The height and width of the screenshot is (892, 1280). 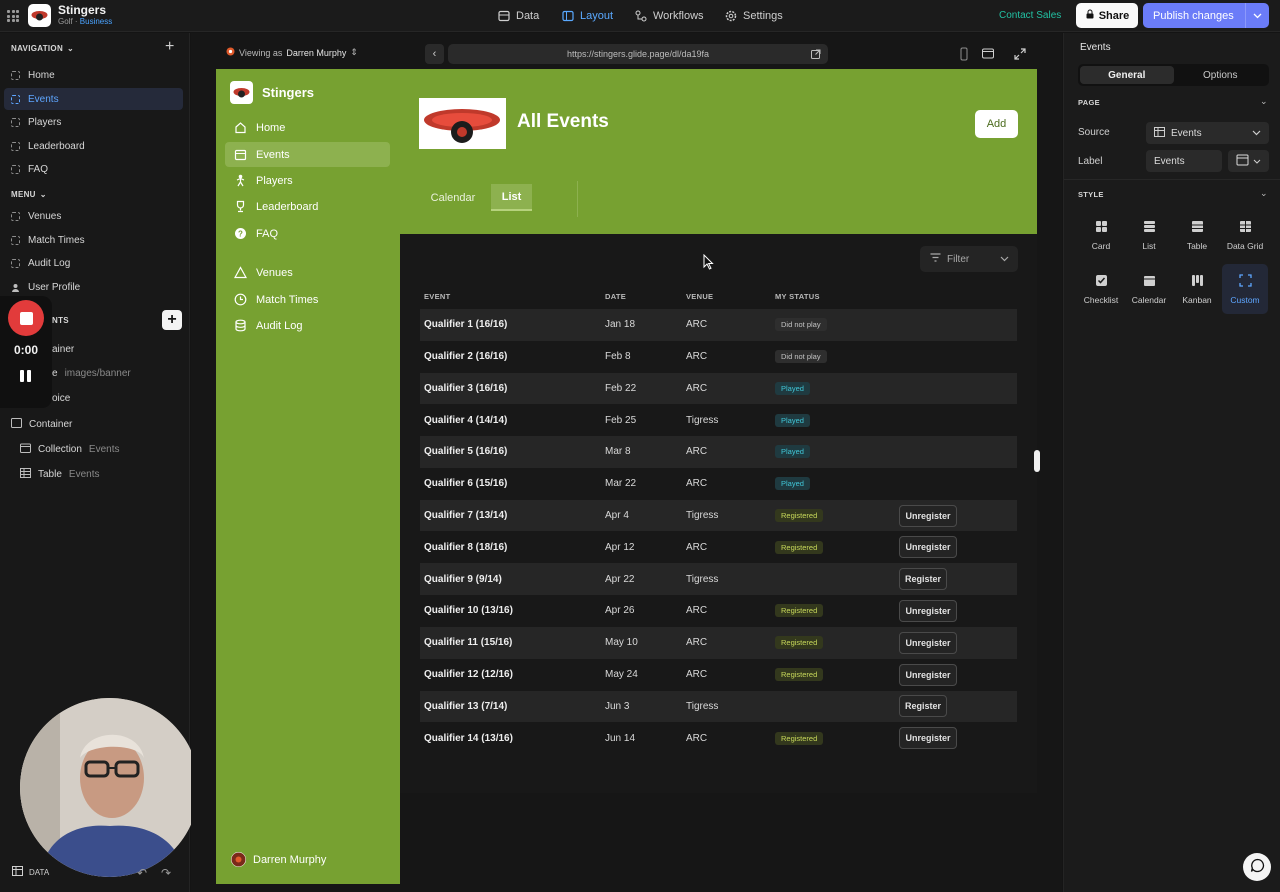 I want to click on pause-icon, so click(x=26, y=376).